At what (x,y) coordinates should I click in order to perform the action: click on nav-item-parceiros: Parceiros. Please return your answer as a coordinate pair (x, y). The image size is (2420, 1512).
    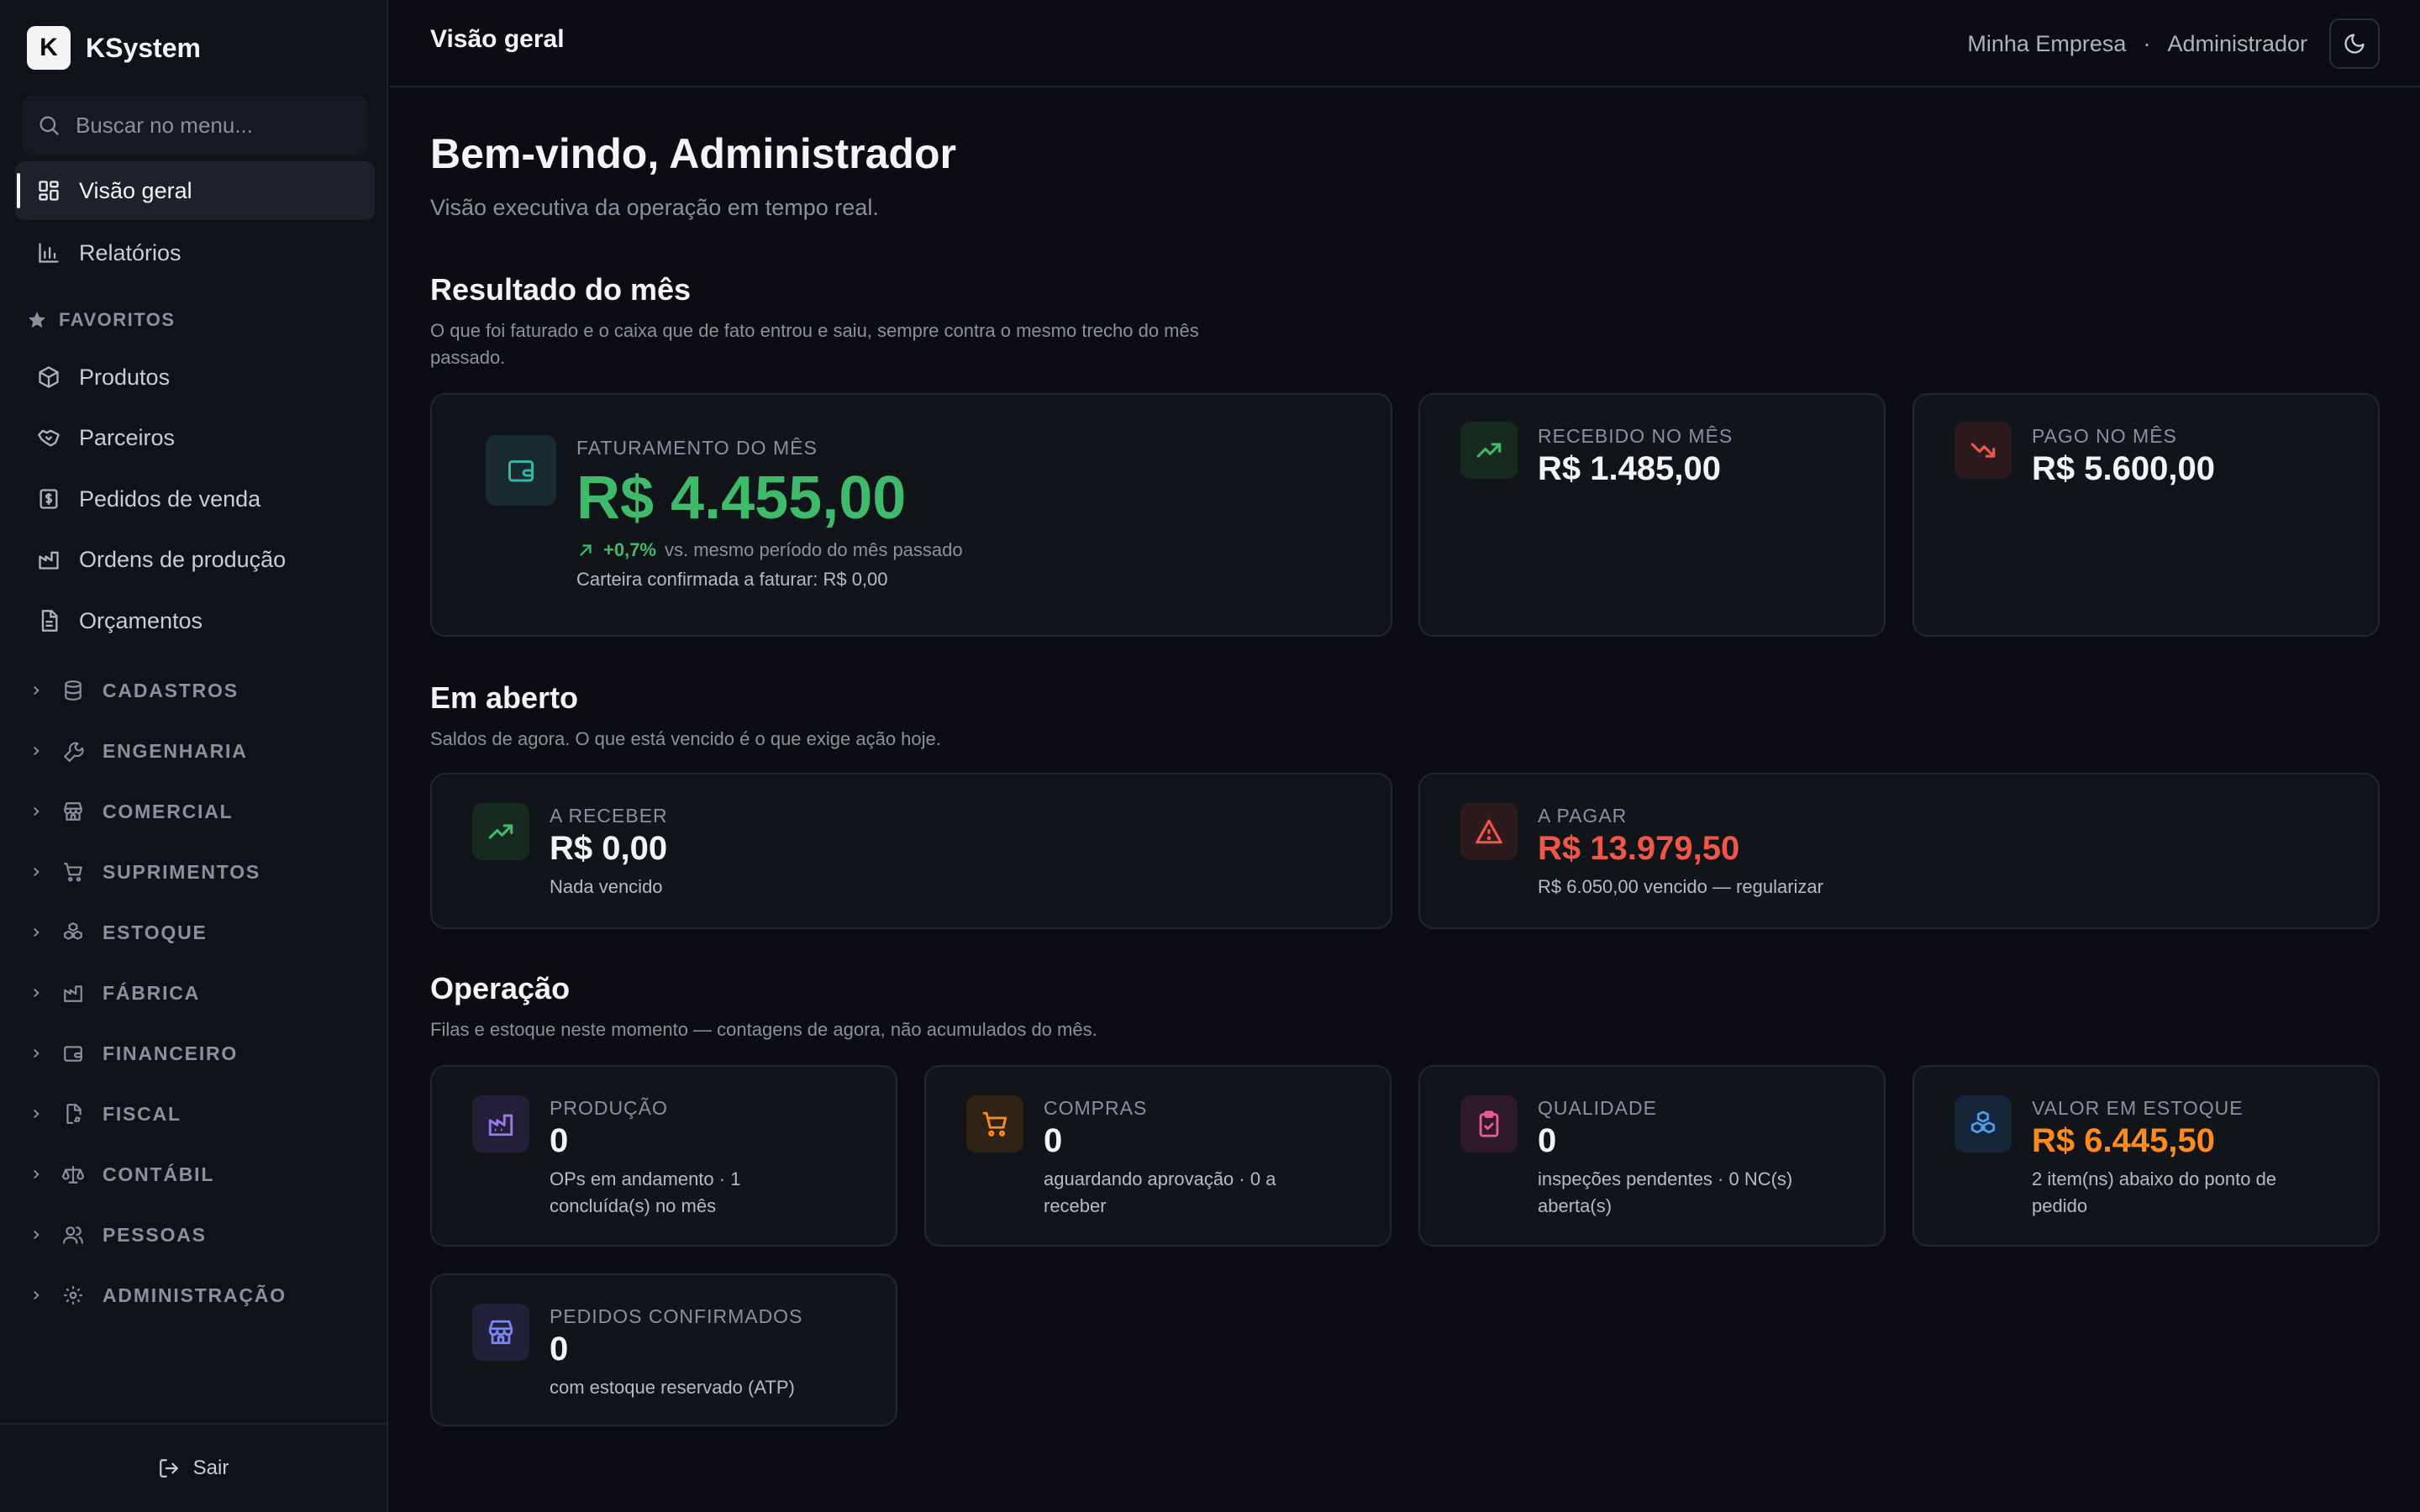
    Looking at the image, I should click on (195, 437).